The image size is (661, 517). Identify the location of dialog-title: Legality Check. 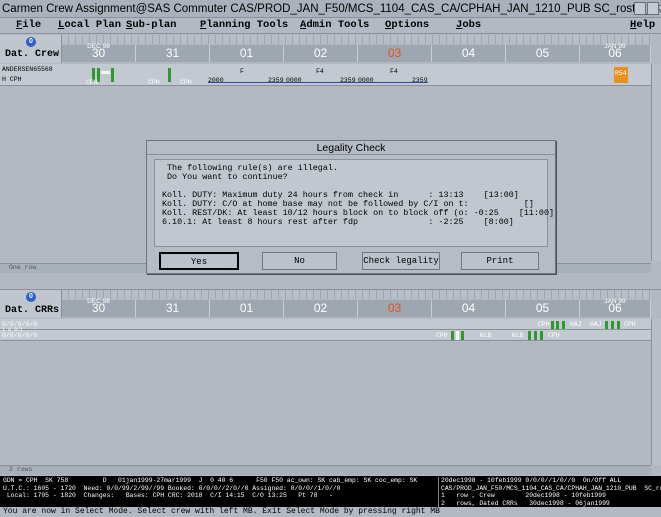
(351, 148).